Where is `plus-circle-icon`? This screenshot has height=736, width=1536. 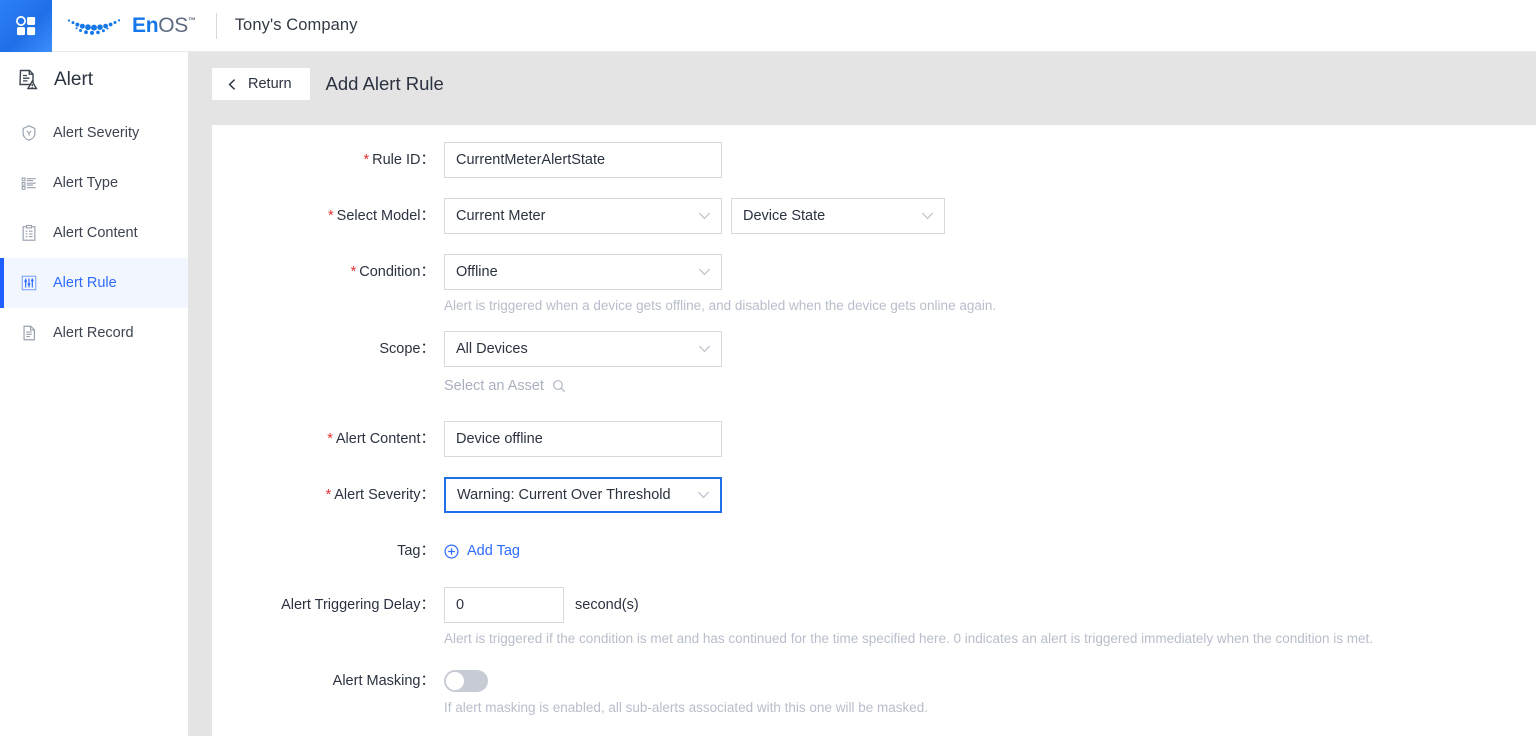
plus-circle-icon is located at coordinates (451, 551).